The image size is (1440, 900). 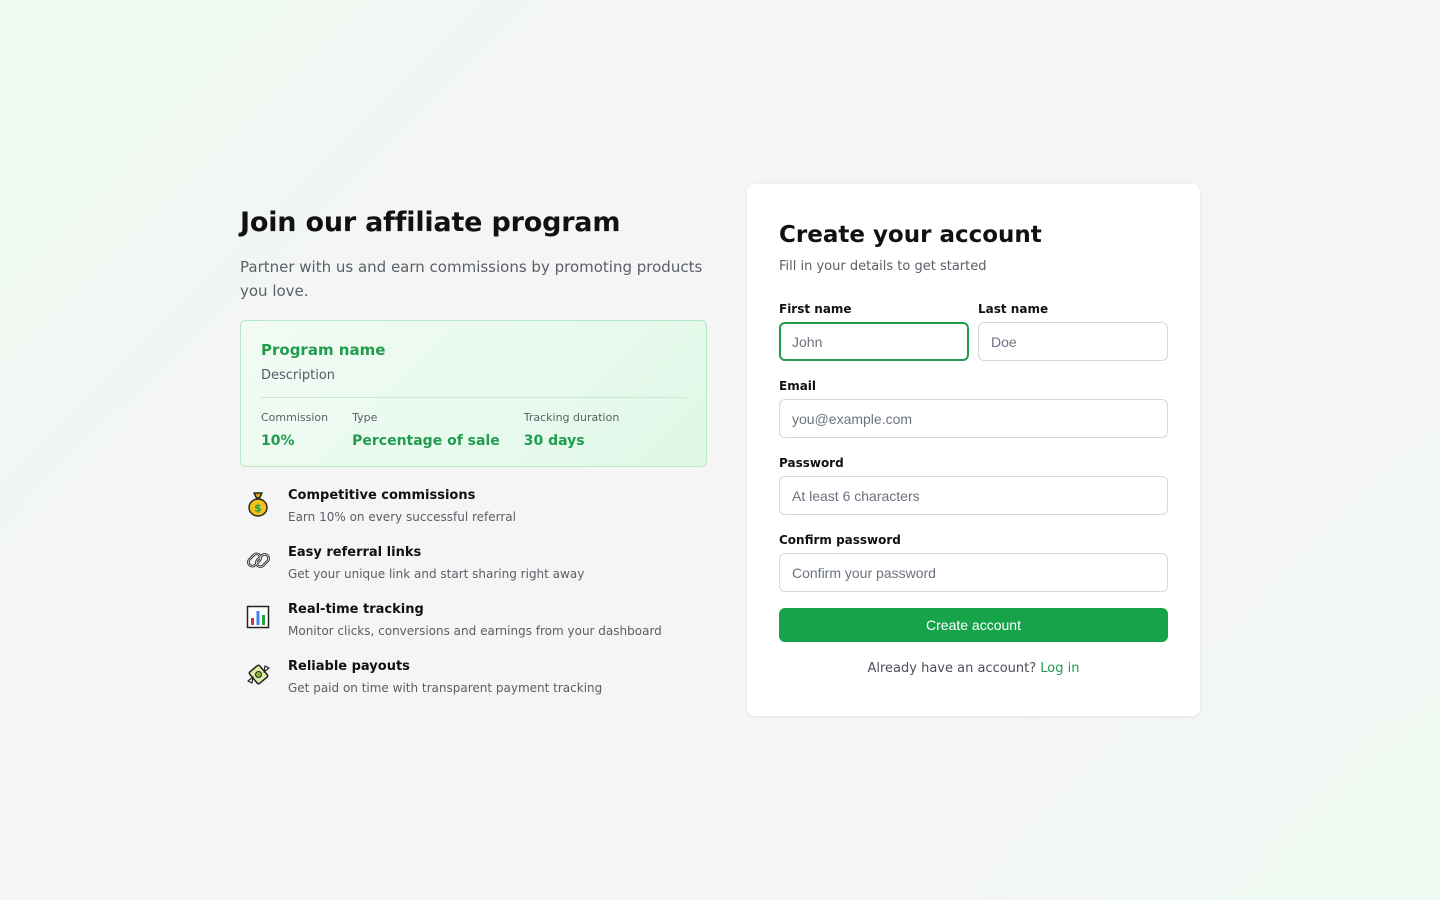 I want to click on confirm-password-group: Confirm password, so click(x=973, y=561).